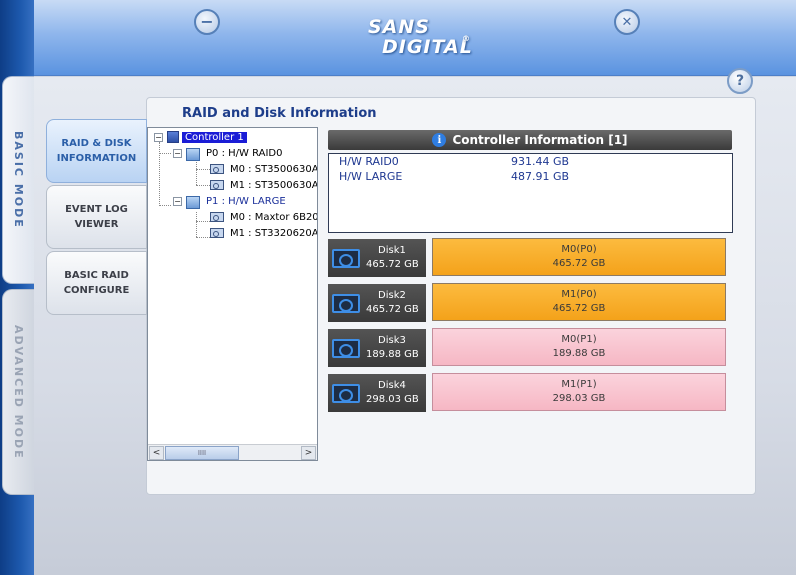 The image size is (796, 575). I want to click on controller-icon, so click(173, 137).